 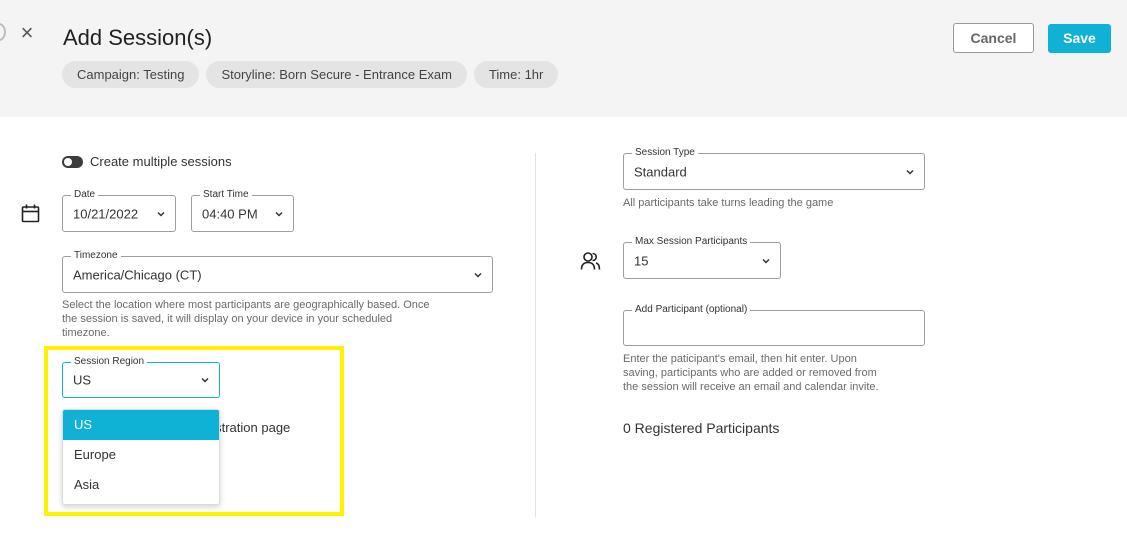 What do you see at coordinates (702, 257) in the screenshot?
I see `max-participants-select: Max Session Participants 15` at bounding box center [702, 257].